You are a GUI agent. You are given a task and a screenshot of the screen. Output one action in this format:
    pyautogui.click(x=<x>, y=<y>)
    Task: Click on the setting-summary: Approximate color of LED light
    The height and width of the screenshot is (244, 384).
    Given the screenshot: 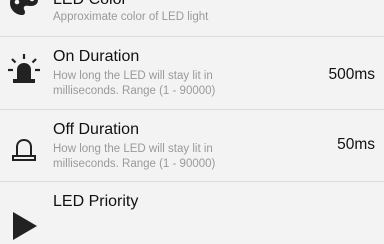 What is the action you would take?
    pyautogui.click(x=131, y=17)
    